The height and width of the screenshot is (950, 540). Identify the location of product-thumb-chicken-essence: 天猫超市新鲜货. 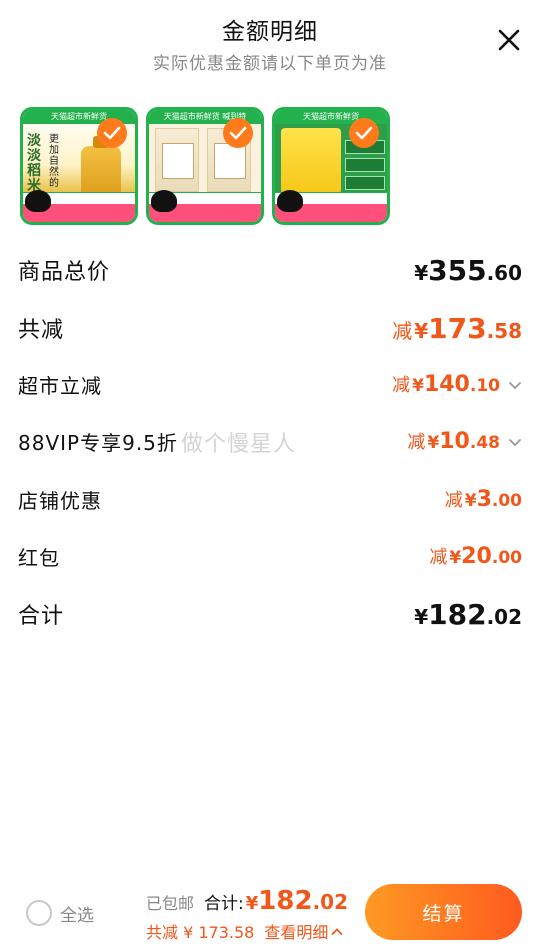
(331, 166).